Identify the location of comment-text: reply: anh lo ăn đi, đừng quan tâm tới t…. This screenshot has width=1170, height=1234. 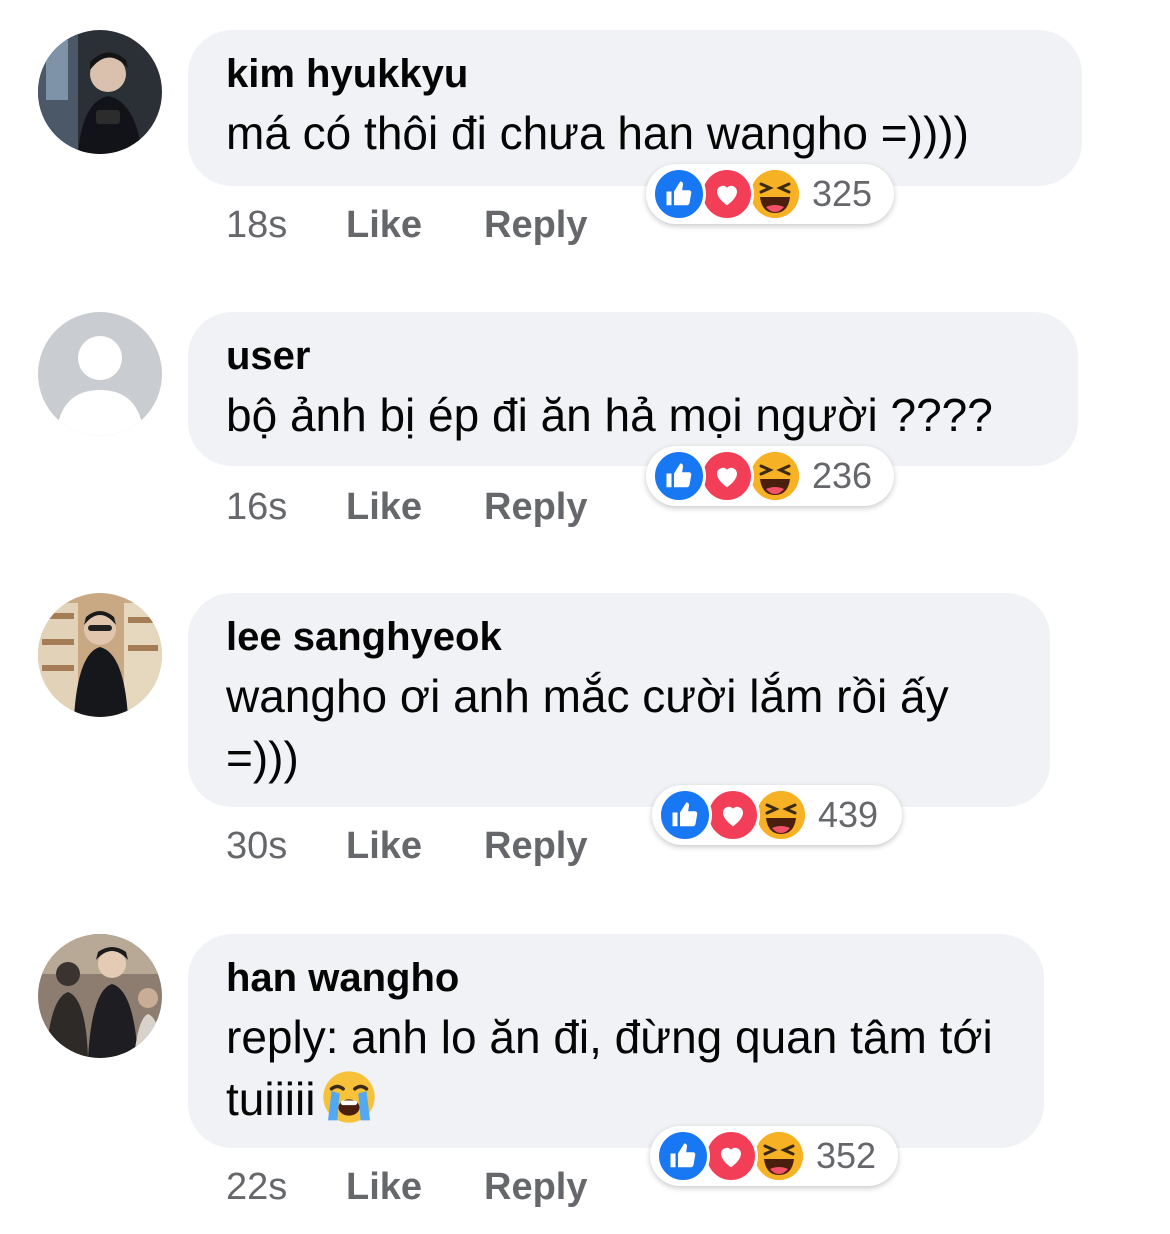
(621, 1068).